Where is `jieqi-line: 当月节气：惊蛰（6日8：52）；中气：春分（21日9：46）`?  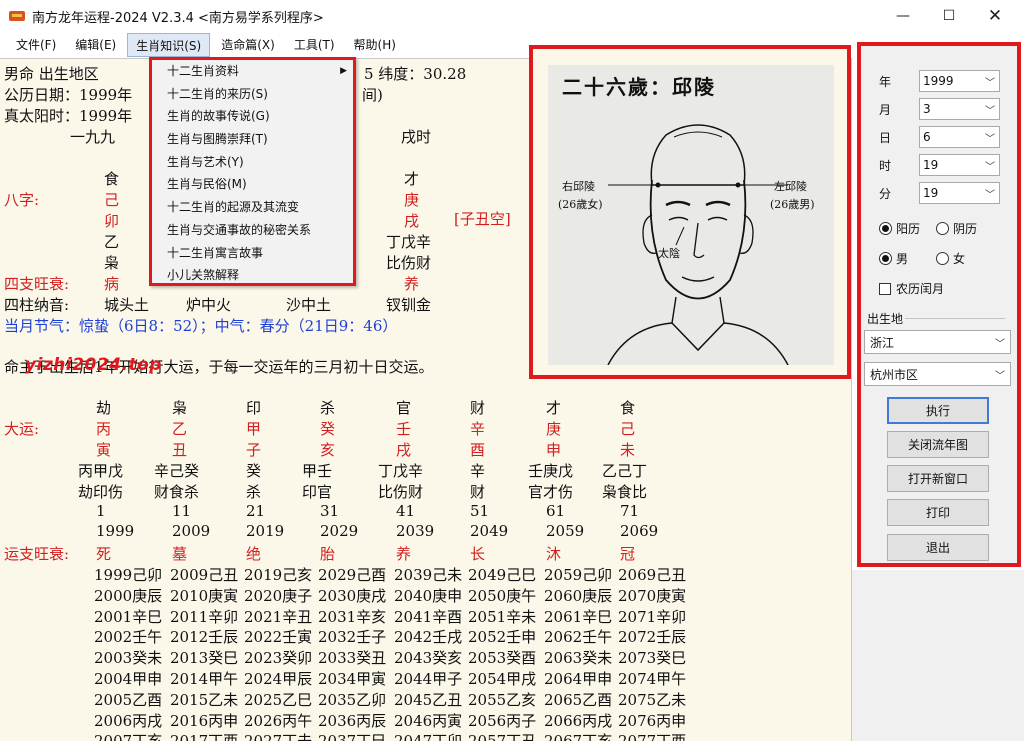
jieqi-line: 当月节气：惊蛰（6日8：52）；中气：春分（21日9：46） is located at coordinates (201, 326).